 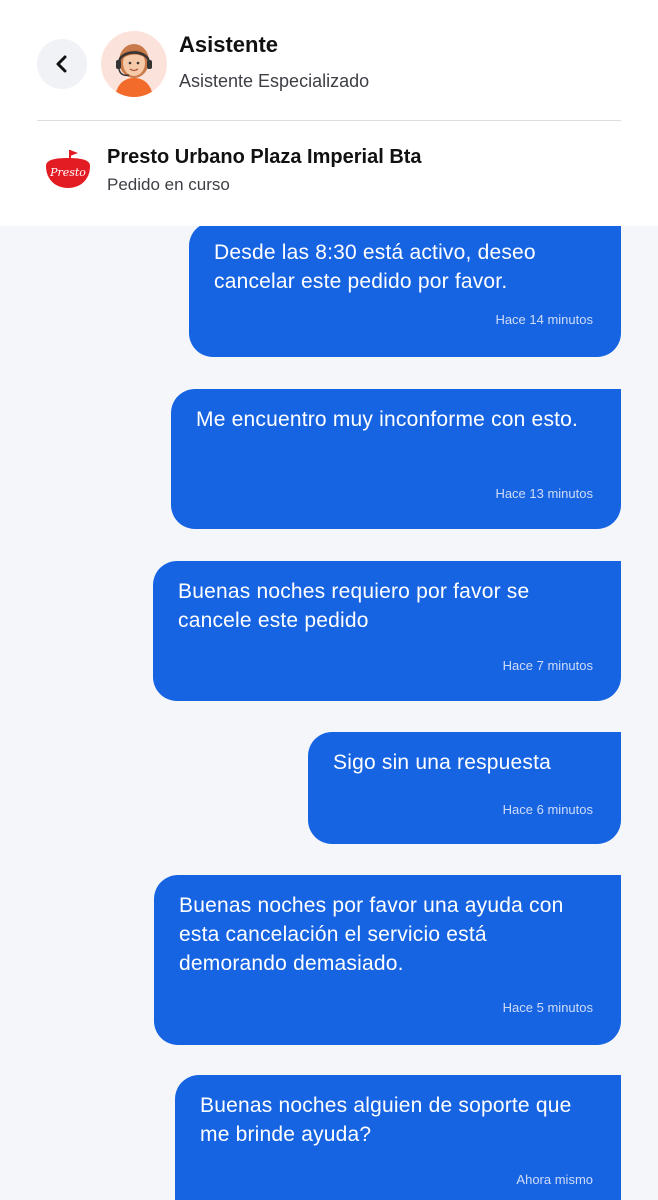 I want to click on store-logo: Presto, so click(x=68, y=170).